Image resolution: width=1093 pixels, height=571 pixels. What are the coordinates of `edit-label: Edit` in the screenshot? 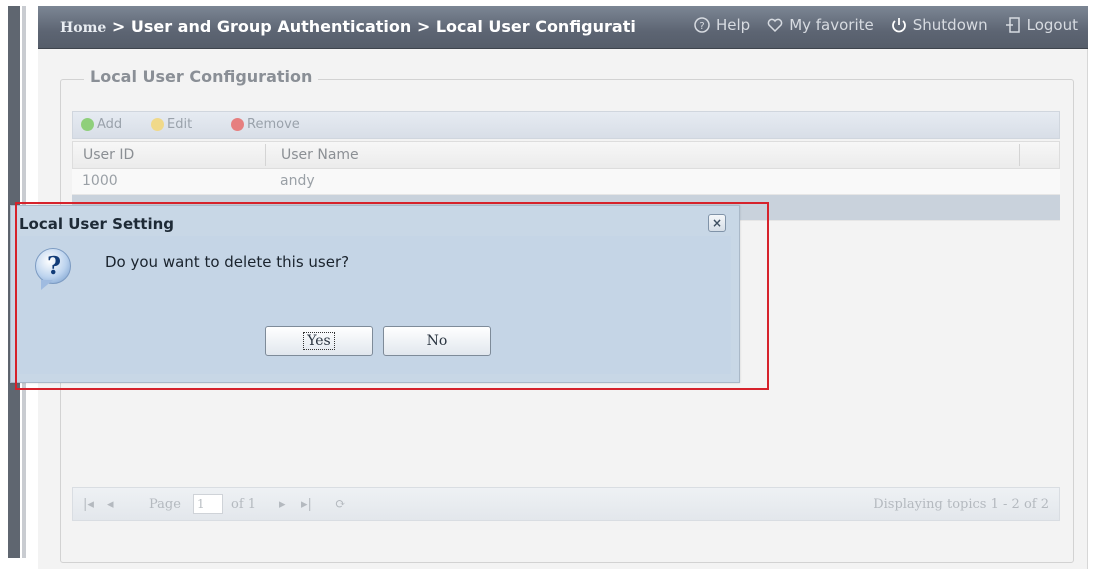 It's located at (180, 124).